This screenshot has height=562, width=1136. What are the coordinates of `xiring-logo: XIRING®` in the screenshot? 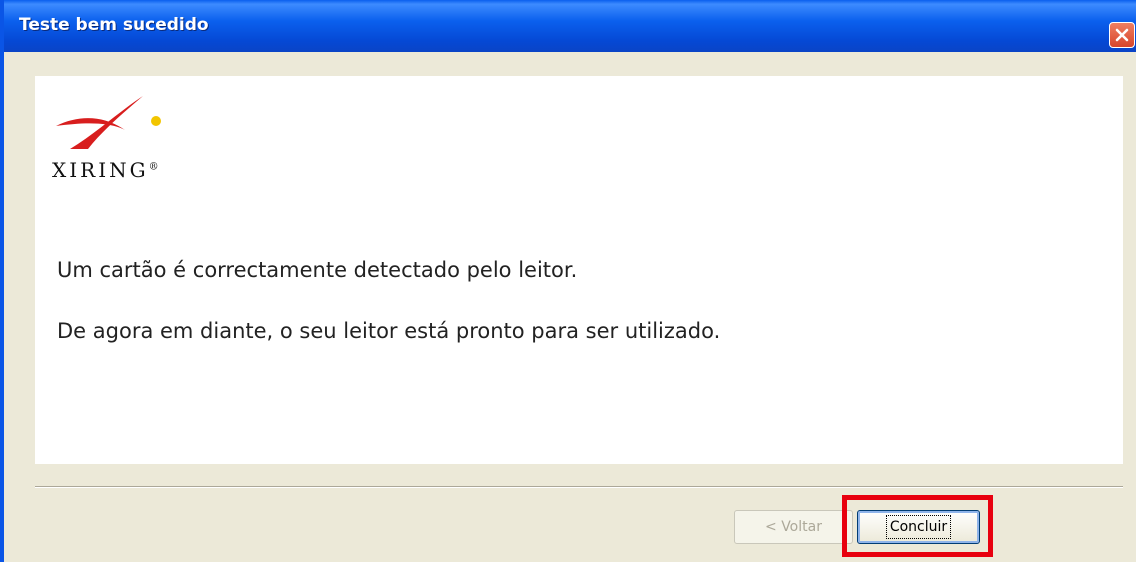 It's located at (110, 134).